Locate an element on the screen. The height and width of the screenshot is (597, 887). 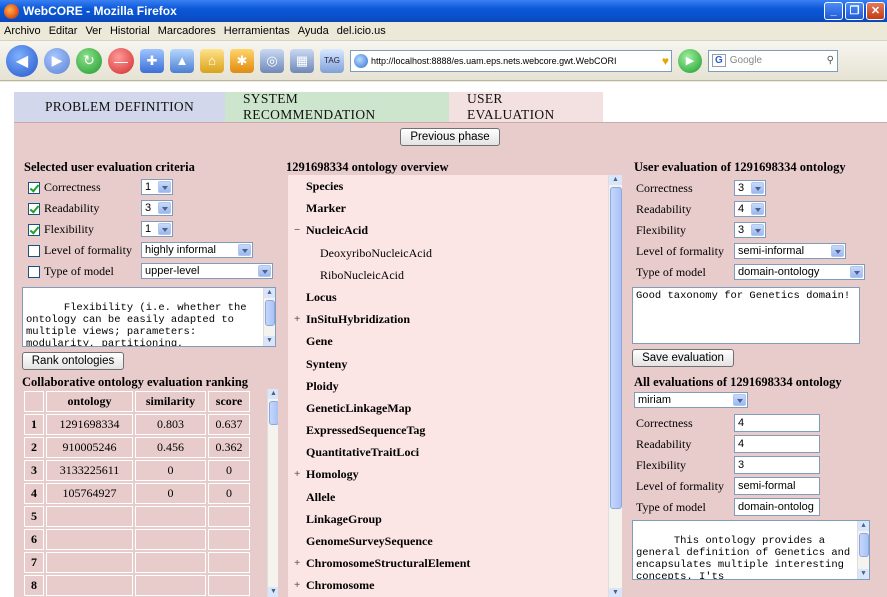
user-eval-model-select: domain-ontology is located at coordinates (799, 272).